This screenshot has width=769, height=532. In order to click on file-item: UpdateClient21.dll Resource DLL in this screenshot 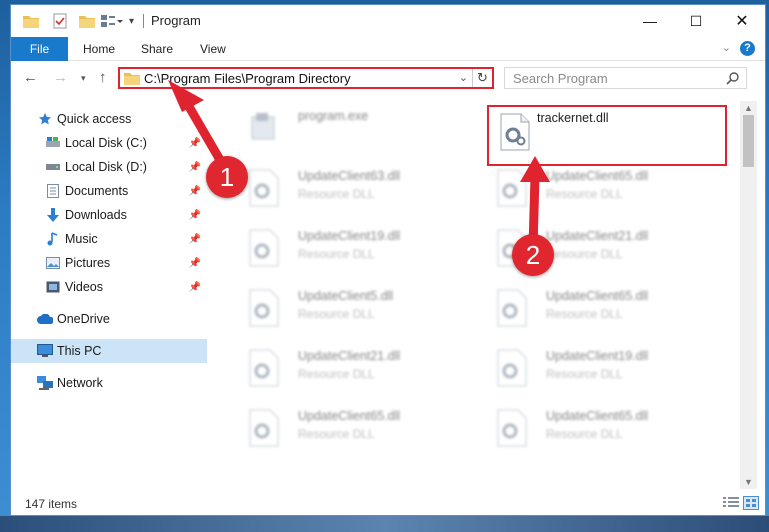, I will do `click(358, 369)`.